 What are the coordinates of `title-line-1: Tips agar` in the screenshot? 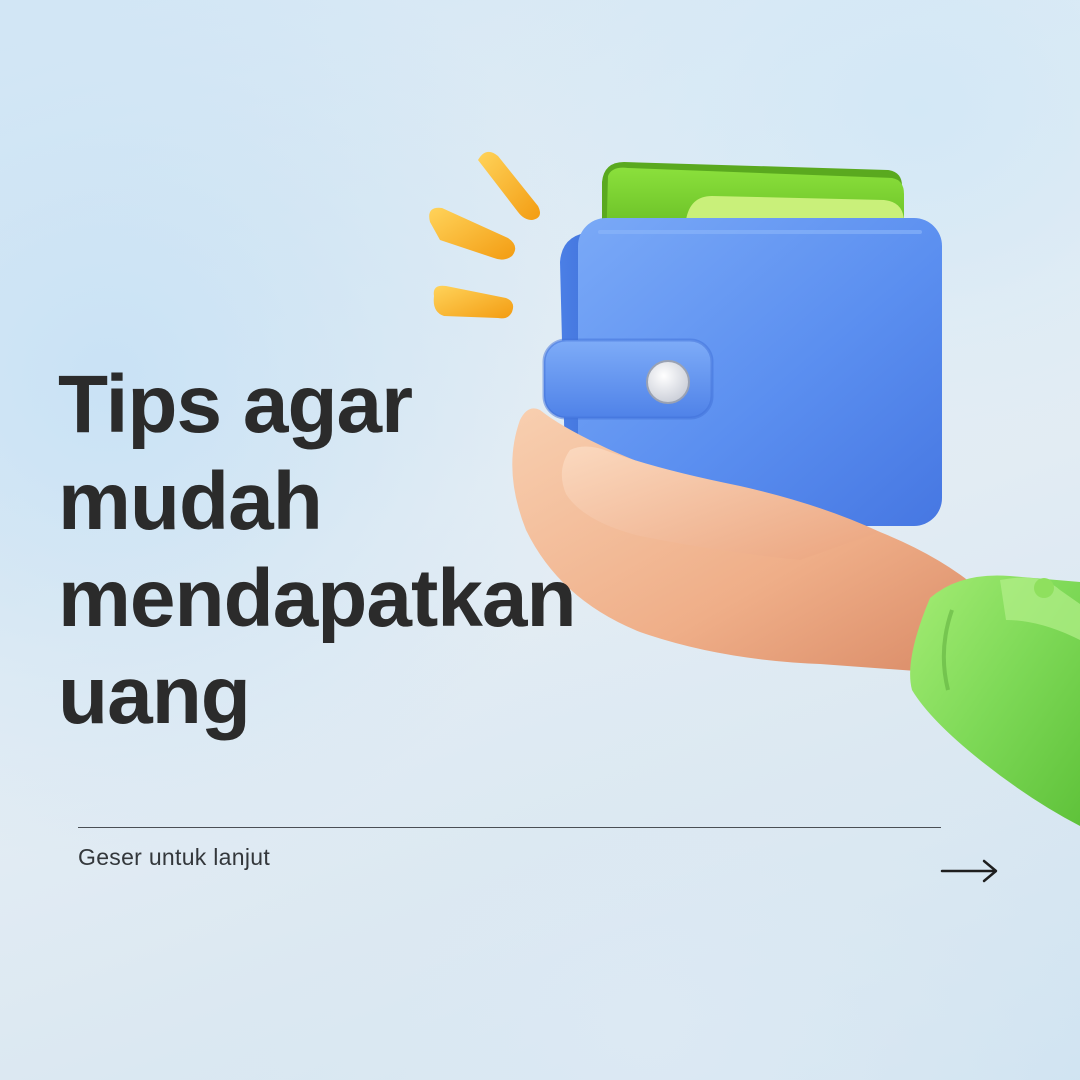 It's located at (235, 404).